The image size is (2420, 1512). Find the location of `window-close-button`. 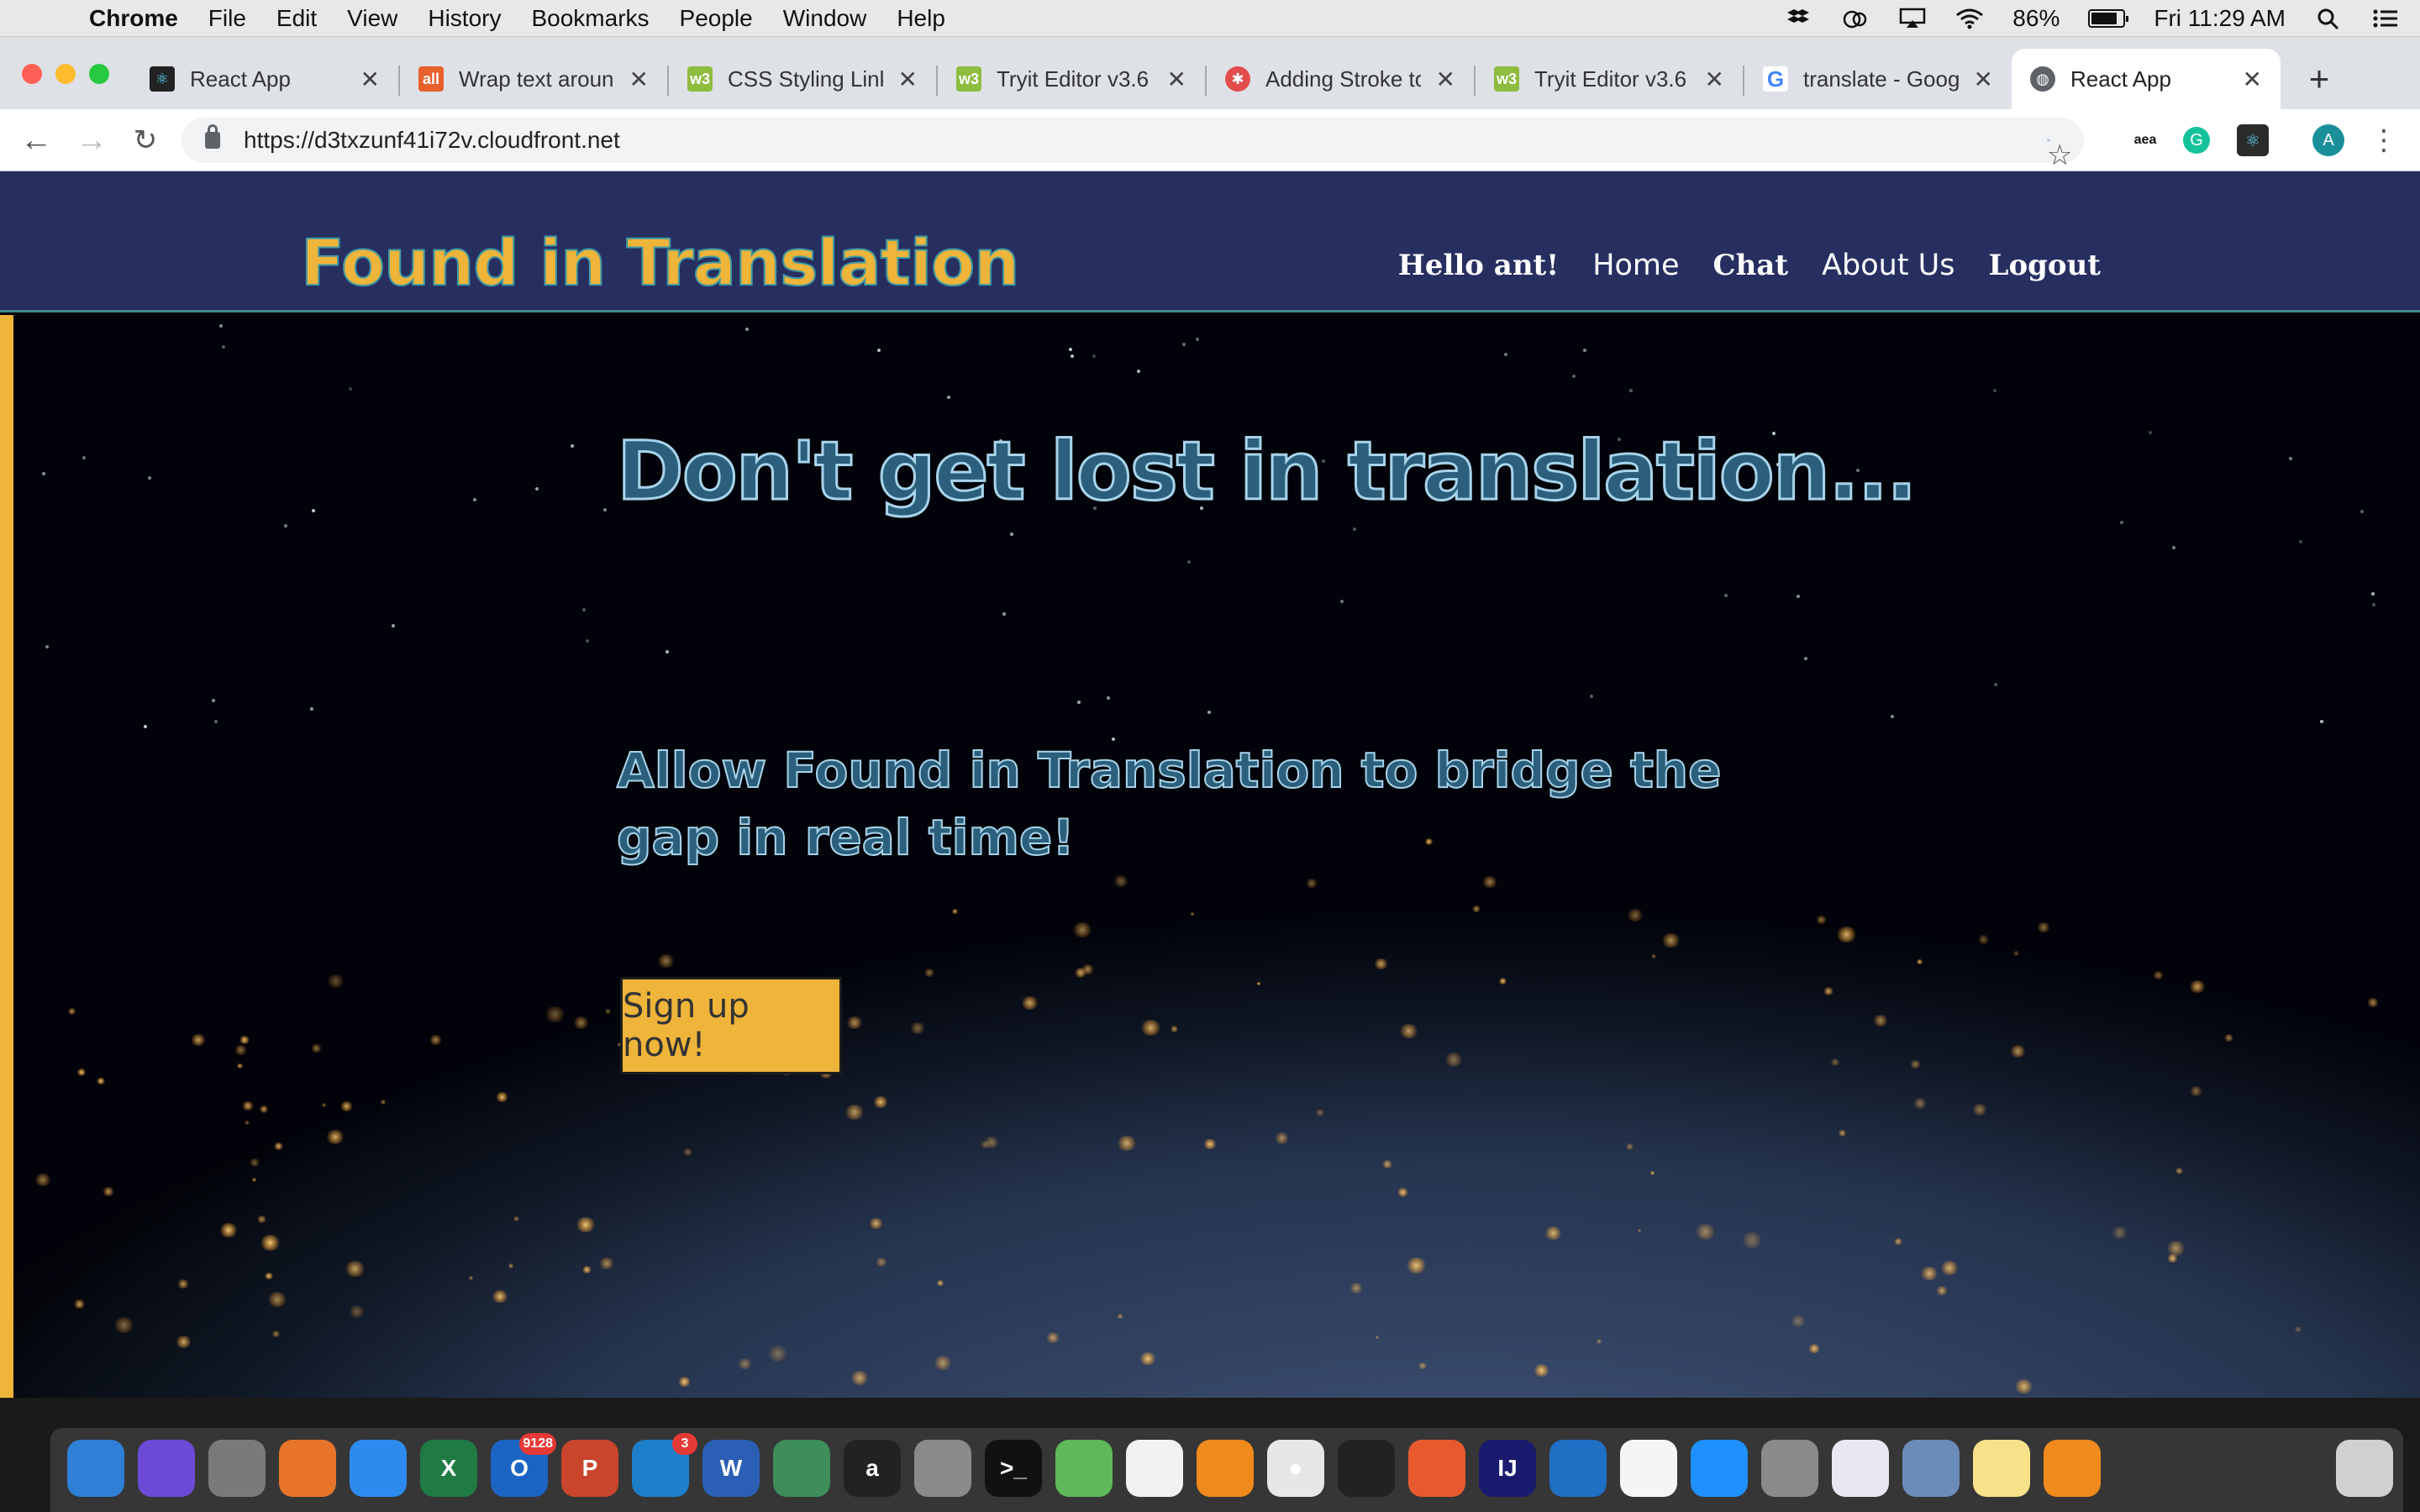

window-close-button is located at coordinates (32, 74).